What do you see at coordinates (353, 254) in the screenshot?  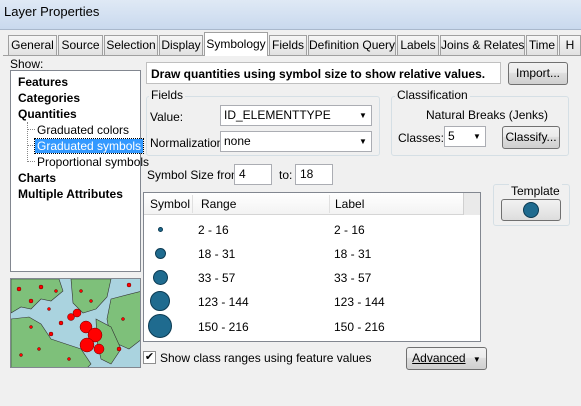 I see `row-label: 18 - 31` at bounding box center [353, 254].